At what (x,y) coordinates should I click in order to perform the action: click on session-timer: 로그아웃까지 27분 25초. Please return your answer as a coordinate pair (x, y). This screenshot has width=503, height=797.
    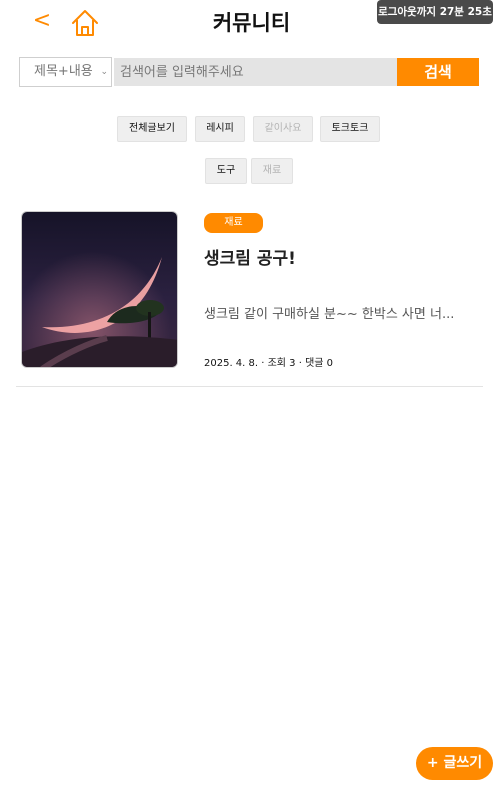
    Looking at the image, I should click on (435, 12).